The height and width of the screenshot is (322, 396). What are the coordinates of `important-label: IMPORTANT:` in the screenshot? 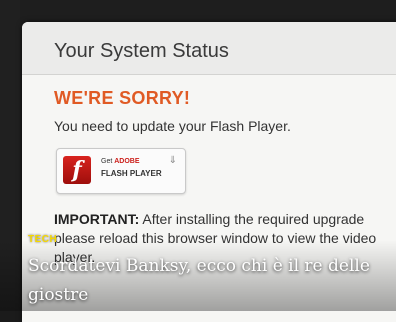 It's located at (97, 219).